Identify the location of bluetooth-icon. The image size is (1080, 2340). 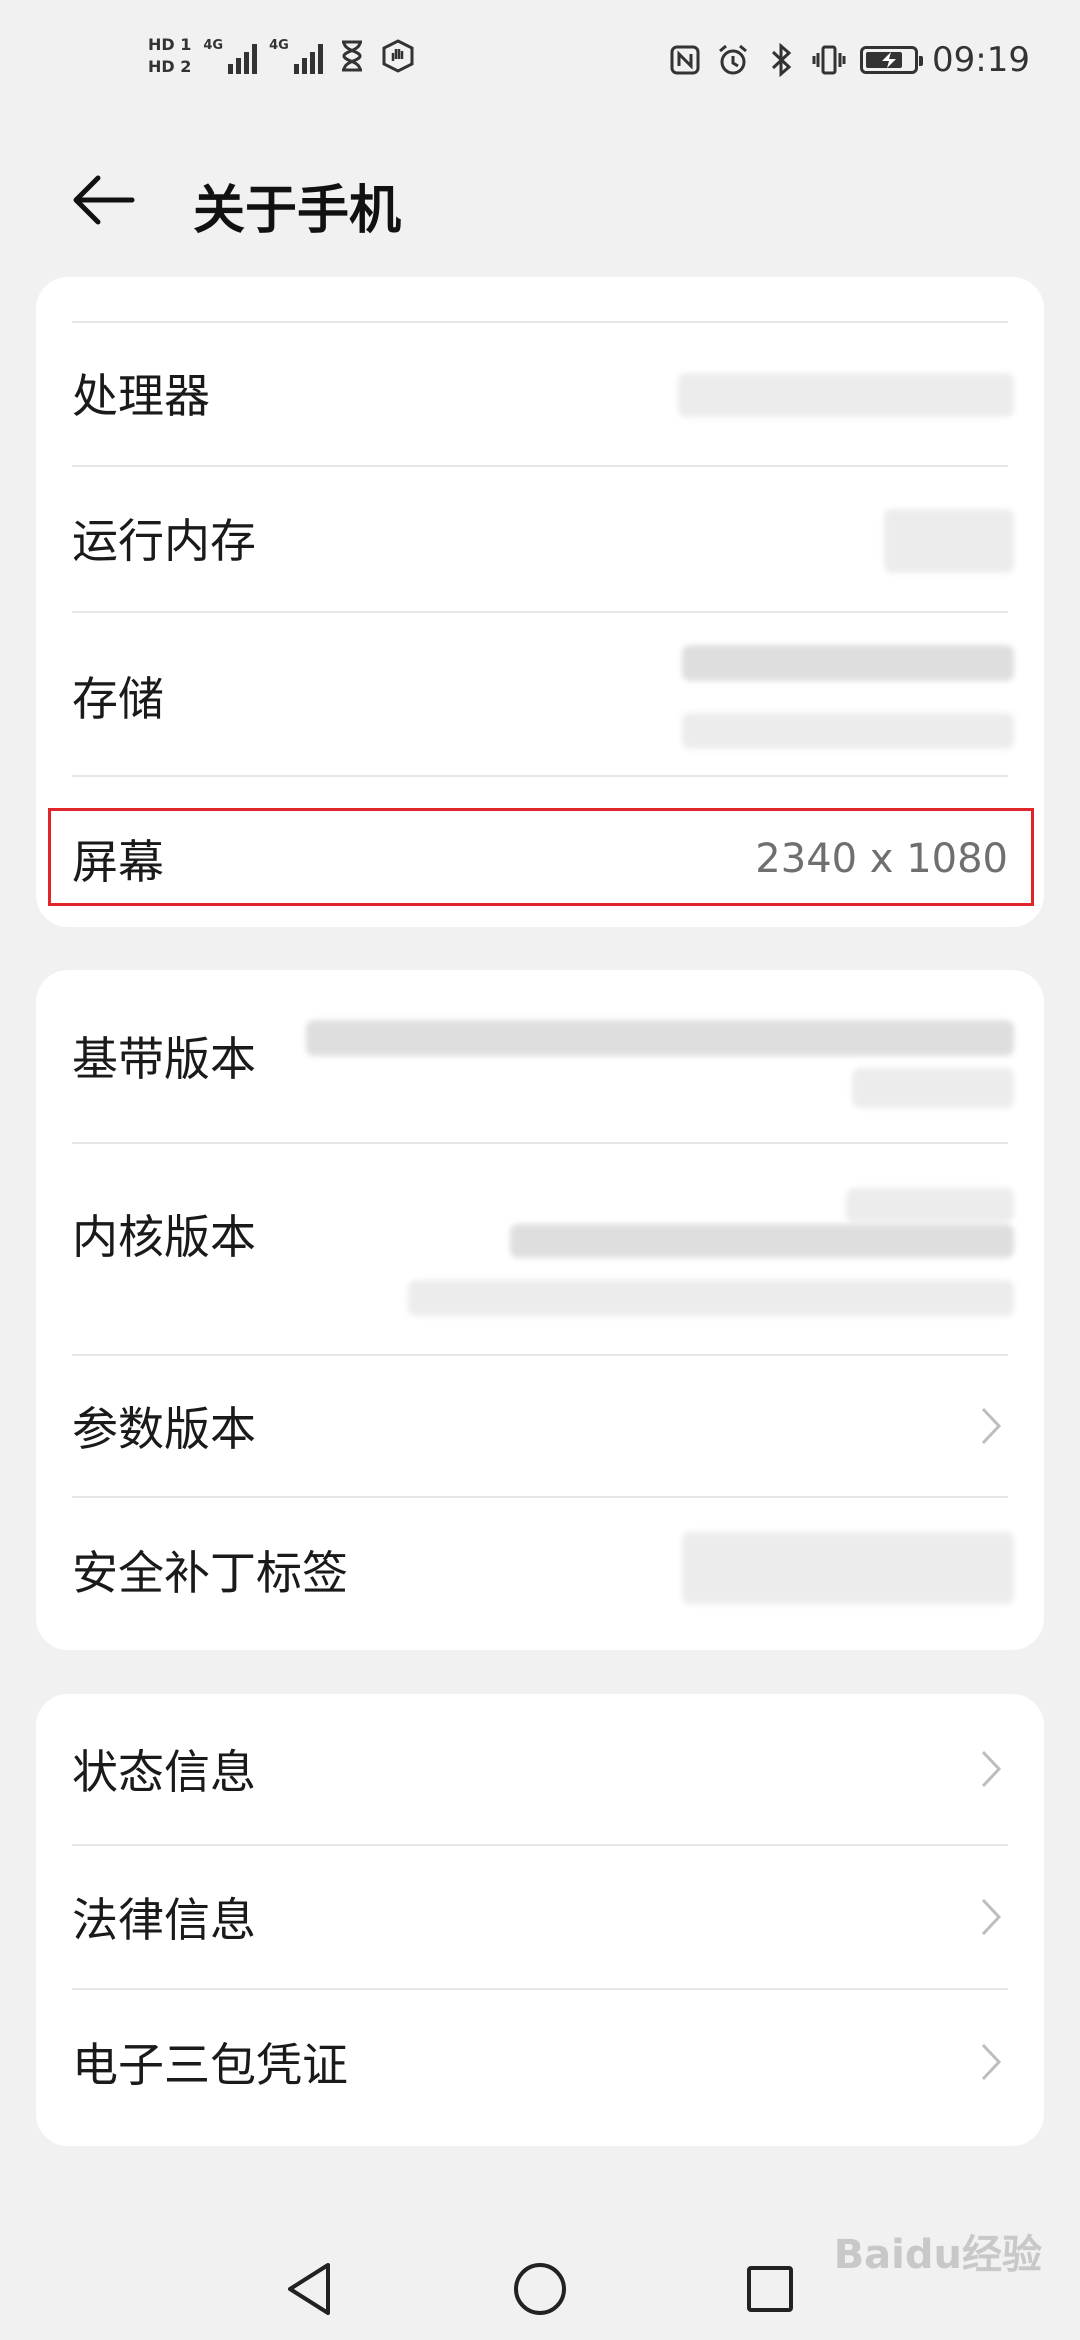
(781, 60).